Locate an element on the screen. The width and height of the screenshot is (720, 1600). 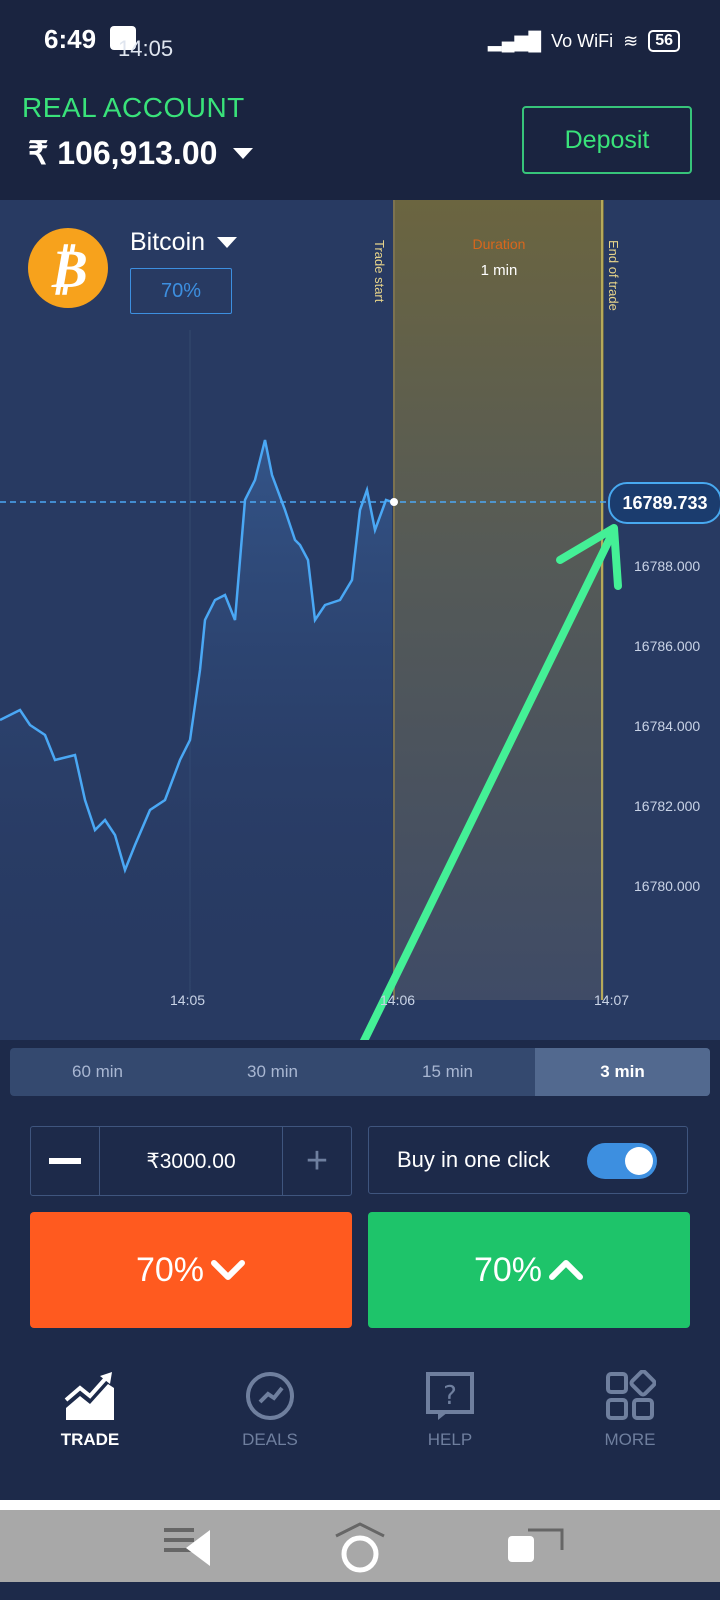
nav-label: HELP is located at coordinates (450, 1439).